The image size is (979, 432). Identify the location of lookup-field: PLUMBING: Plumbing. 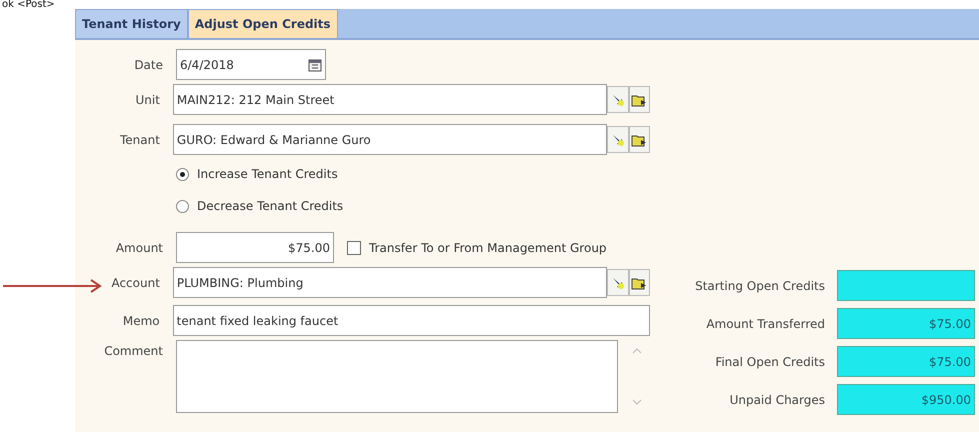
(390, 282).